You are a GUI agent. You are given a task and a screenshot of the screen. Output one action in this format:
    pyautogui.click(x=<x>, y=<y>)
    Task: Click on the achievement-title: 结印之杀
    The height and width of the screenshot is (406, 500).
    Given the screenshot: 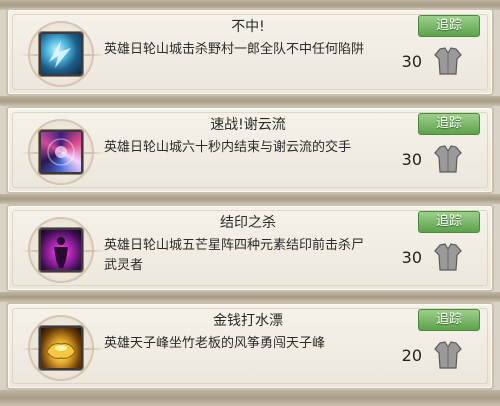 What is the action you would take?
    pyautogui.click(x=248, y=223)
    